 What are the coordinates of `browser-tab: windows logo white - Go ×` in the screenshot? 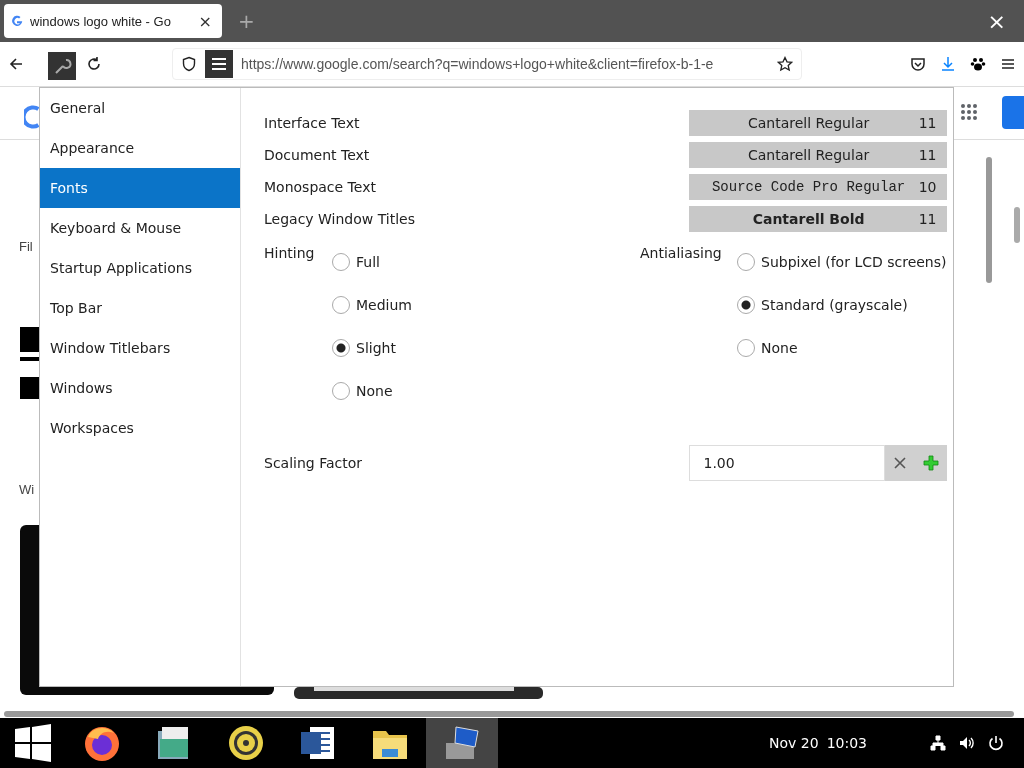 It's located at (113, 21).